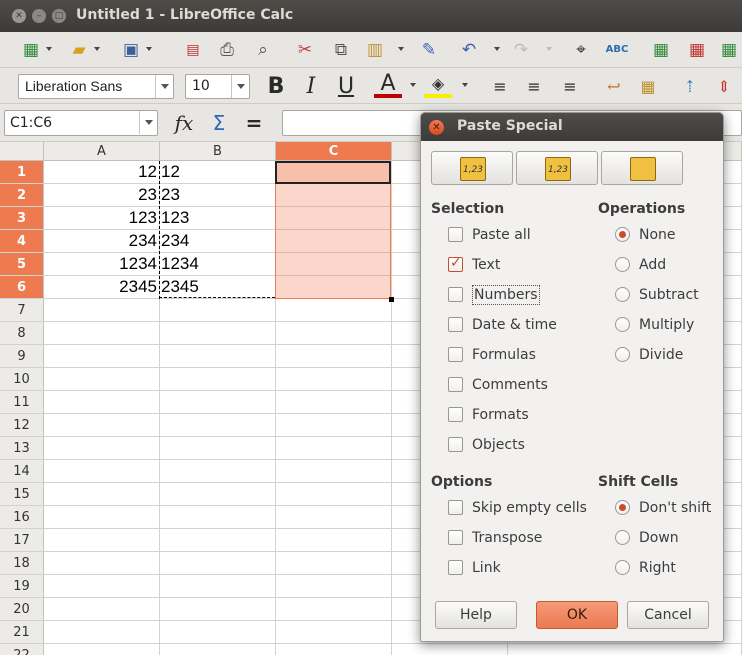  What do you see at coordinates (102, 356) in the screenshot?
I see `cell-a9` at bounding box center [102, 356].